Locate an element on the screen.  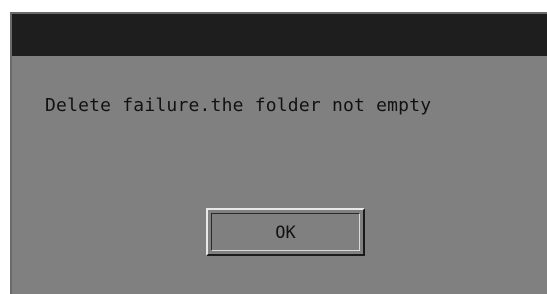
dialog-message: Delete failure.the folder not empty is located at coordinates (238, 105).